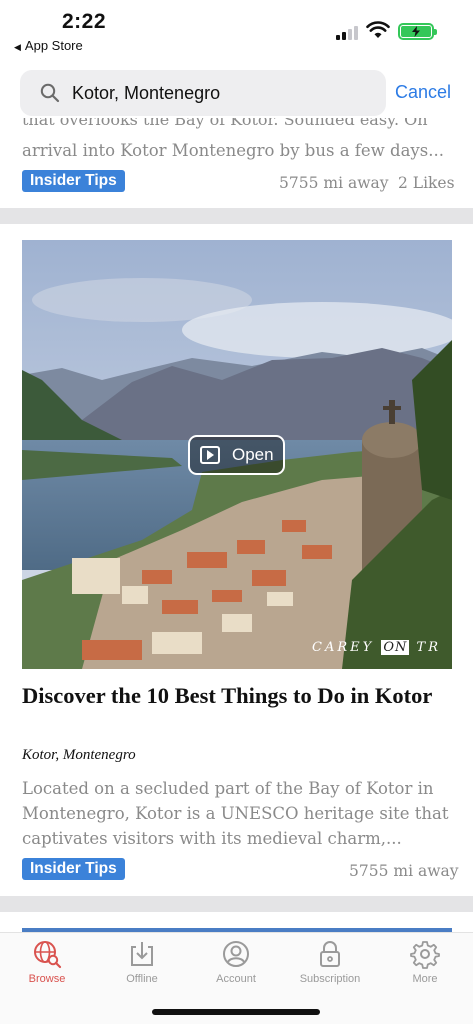  I want to click on tab-offline-label: Offline, so click(142, 979).